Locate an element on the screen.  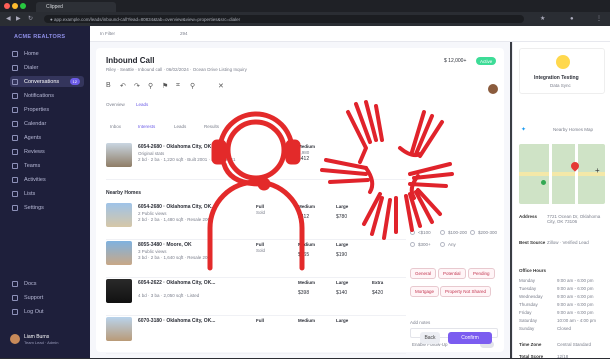
docs-icon is located at coordinates (15, 283).